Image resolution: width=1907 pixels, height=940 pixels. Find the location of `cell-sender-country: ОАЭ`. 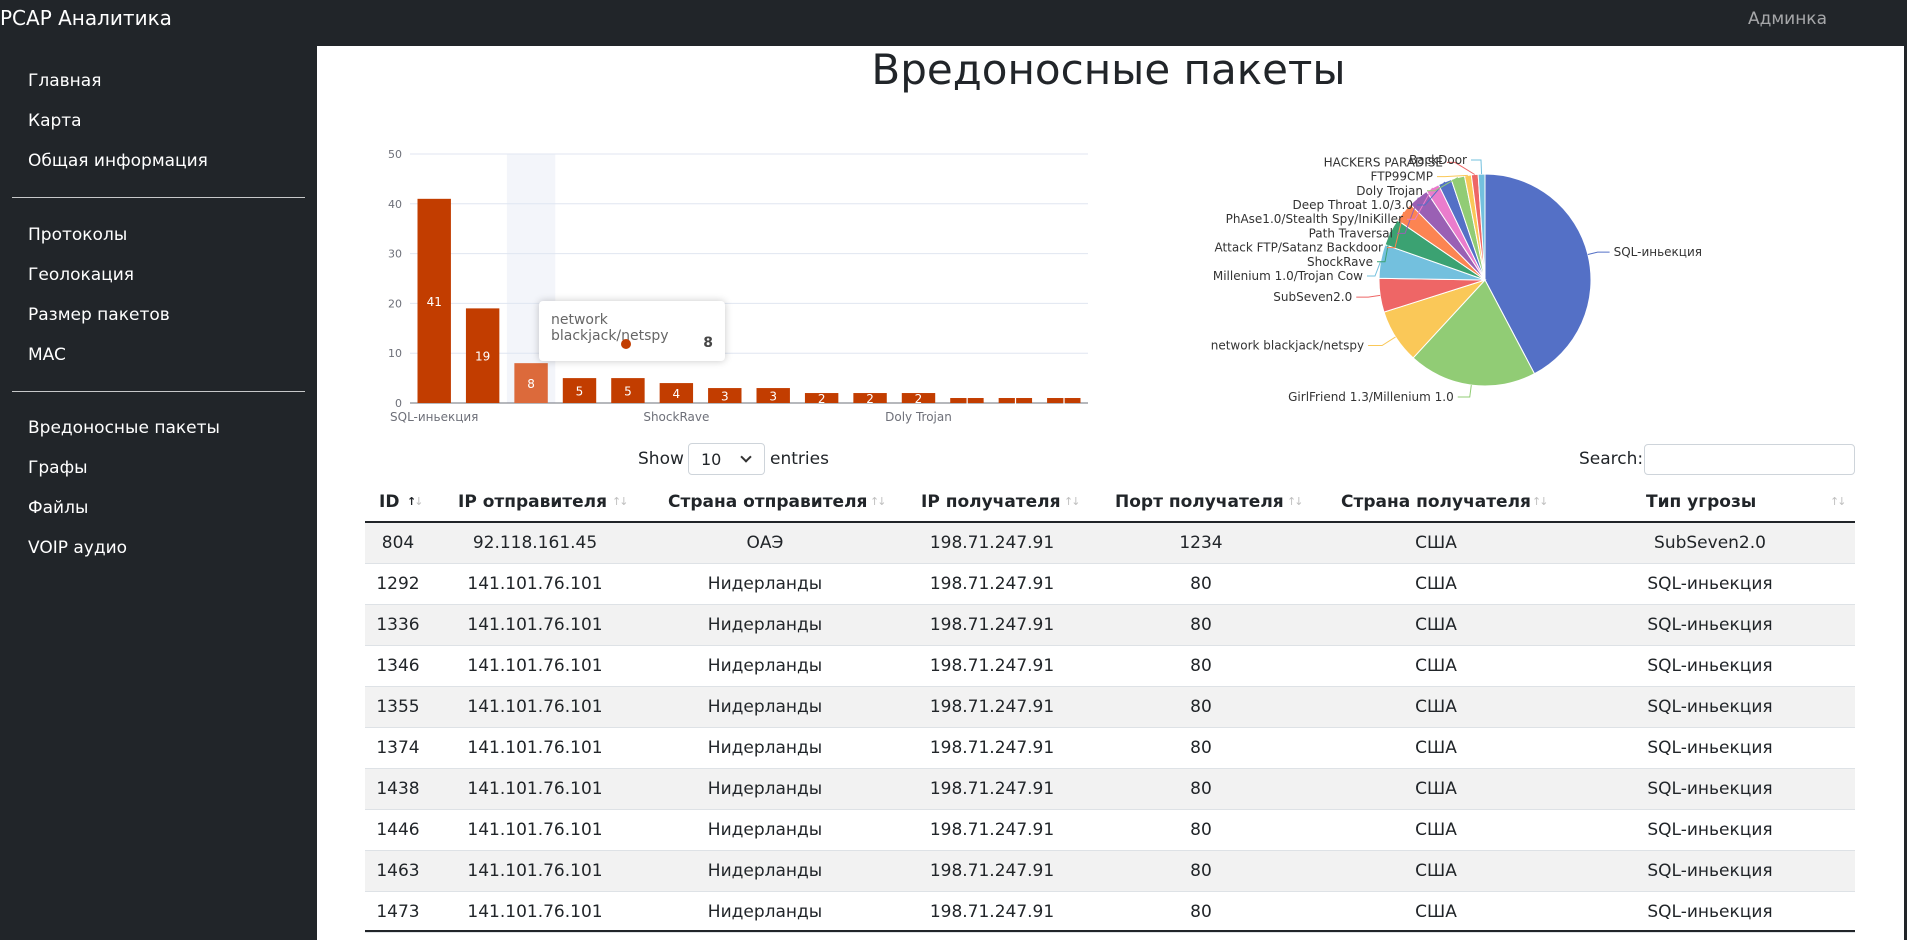

cell-sender-country: ОАЭ is located at coordinates (765, 543).